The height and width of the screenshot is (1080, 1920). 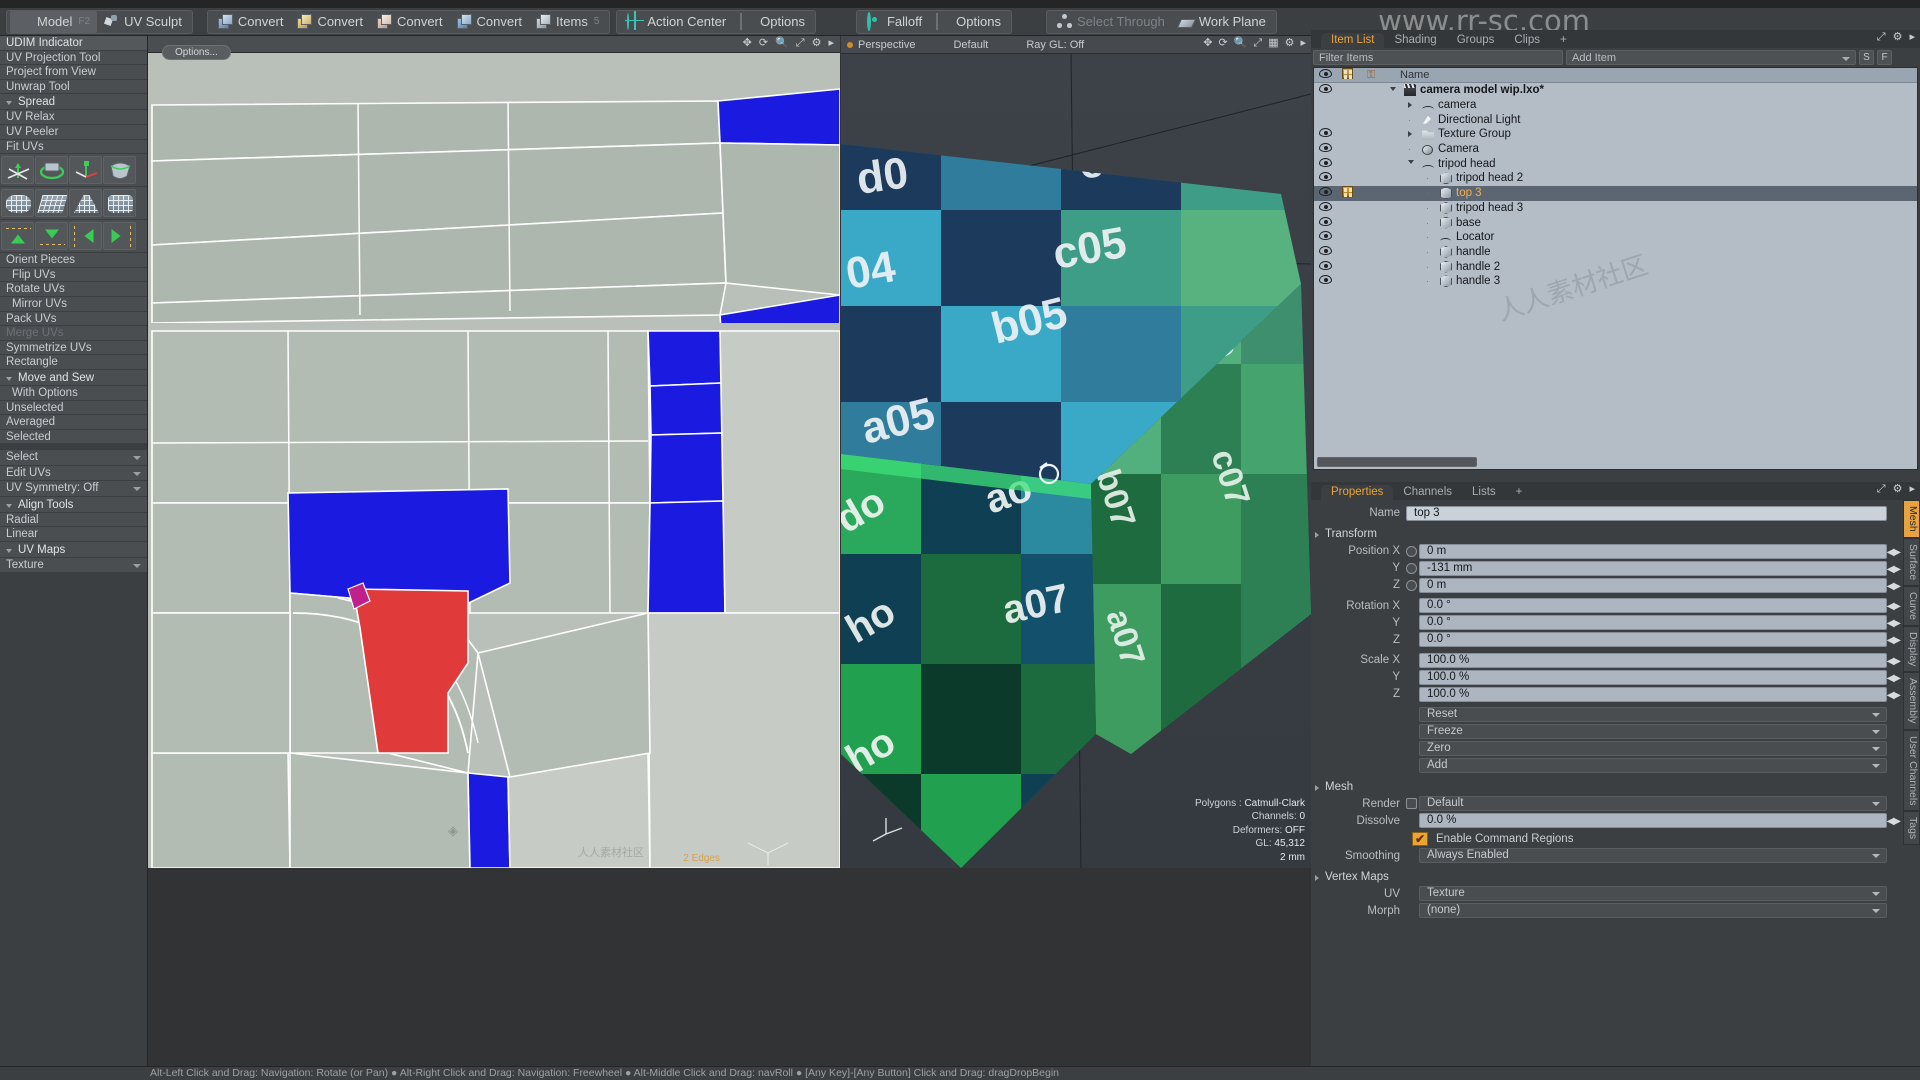 What do you see at coordinates (330, 22) in the screenshot?
I see `toolbar-item-convert-2: Convert` at bounding box center [330, 22].